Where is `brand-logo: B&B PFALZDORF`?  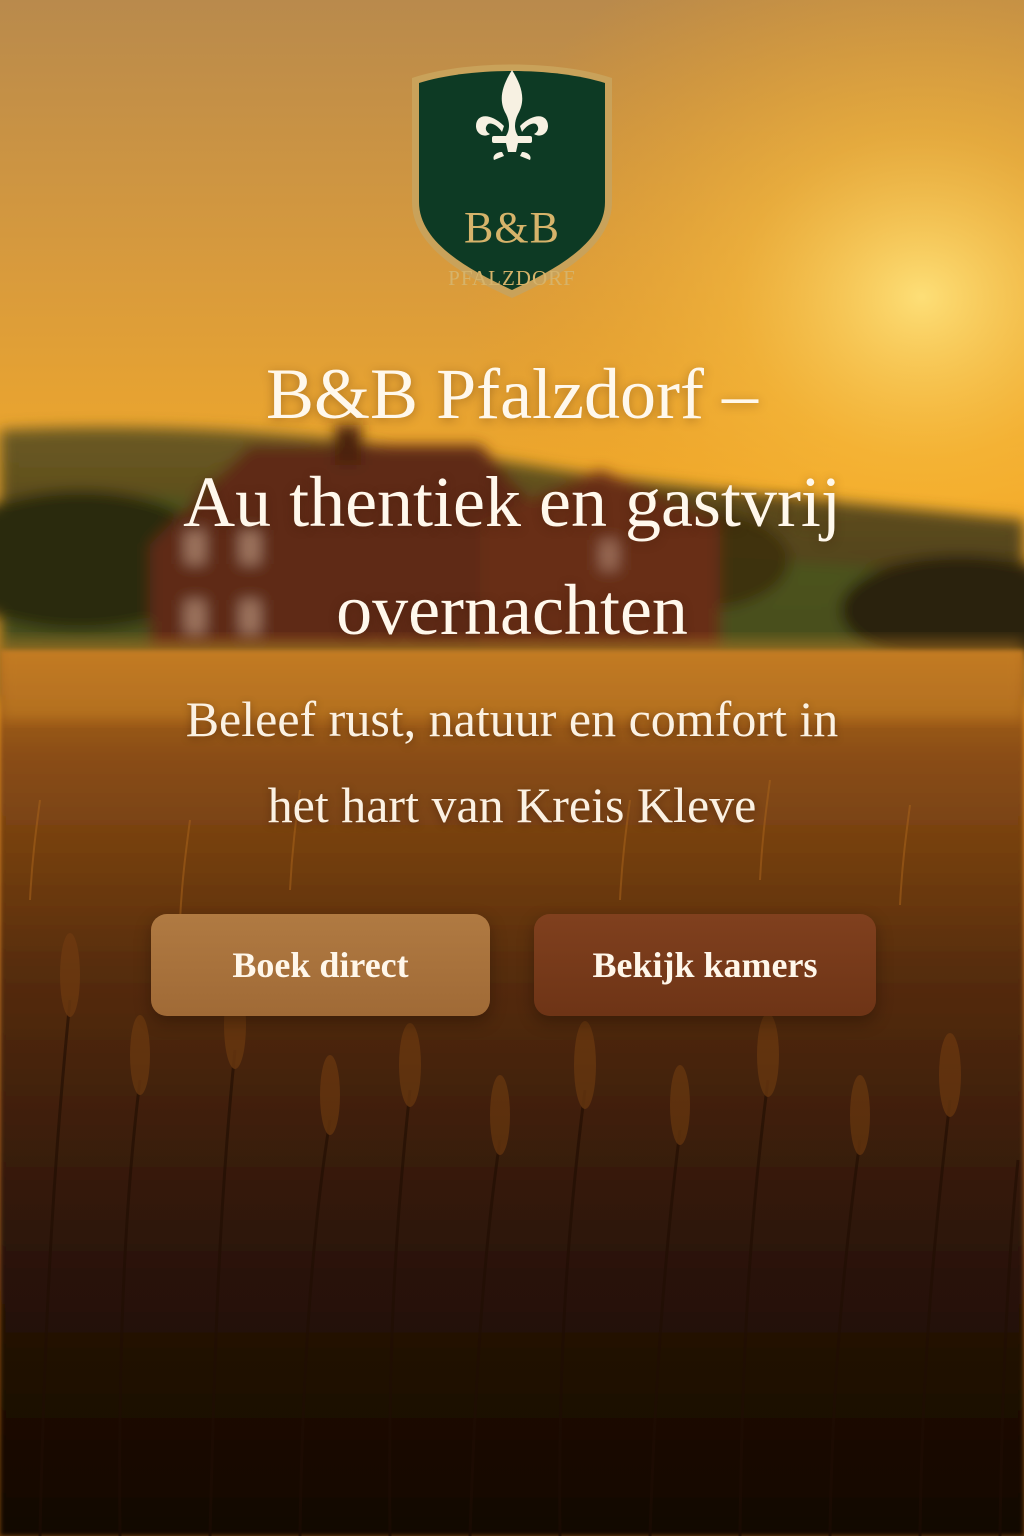
brand-logo: B&B PFALZDORF is located at coordinates (512, 176).